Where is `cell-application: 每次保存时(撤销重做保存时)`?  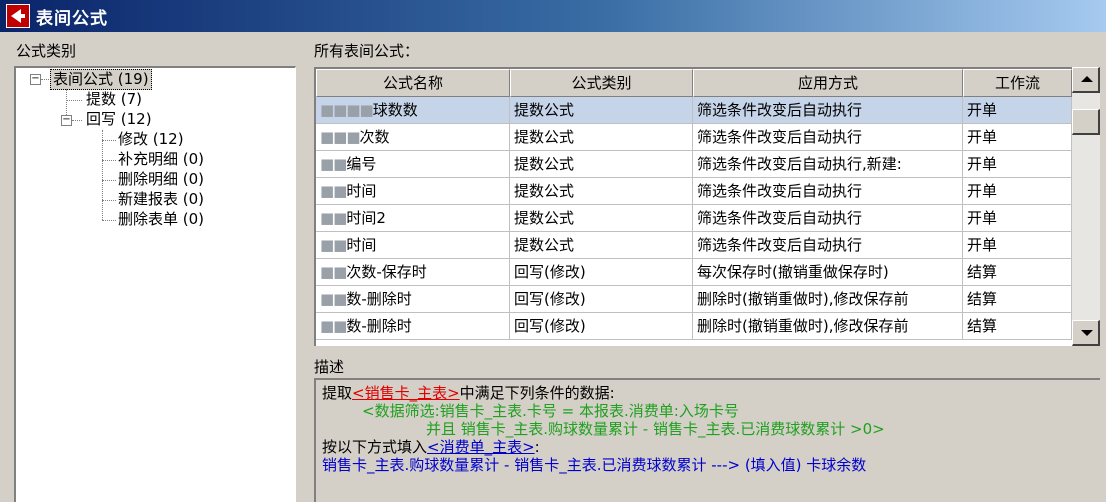 cell-application: 每次保存时(撤销重做保存时) is located at coordinates (828, 272).